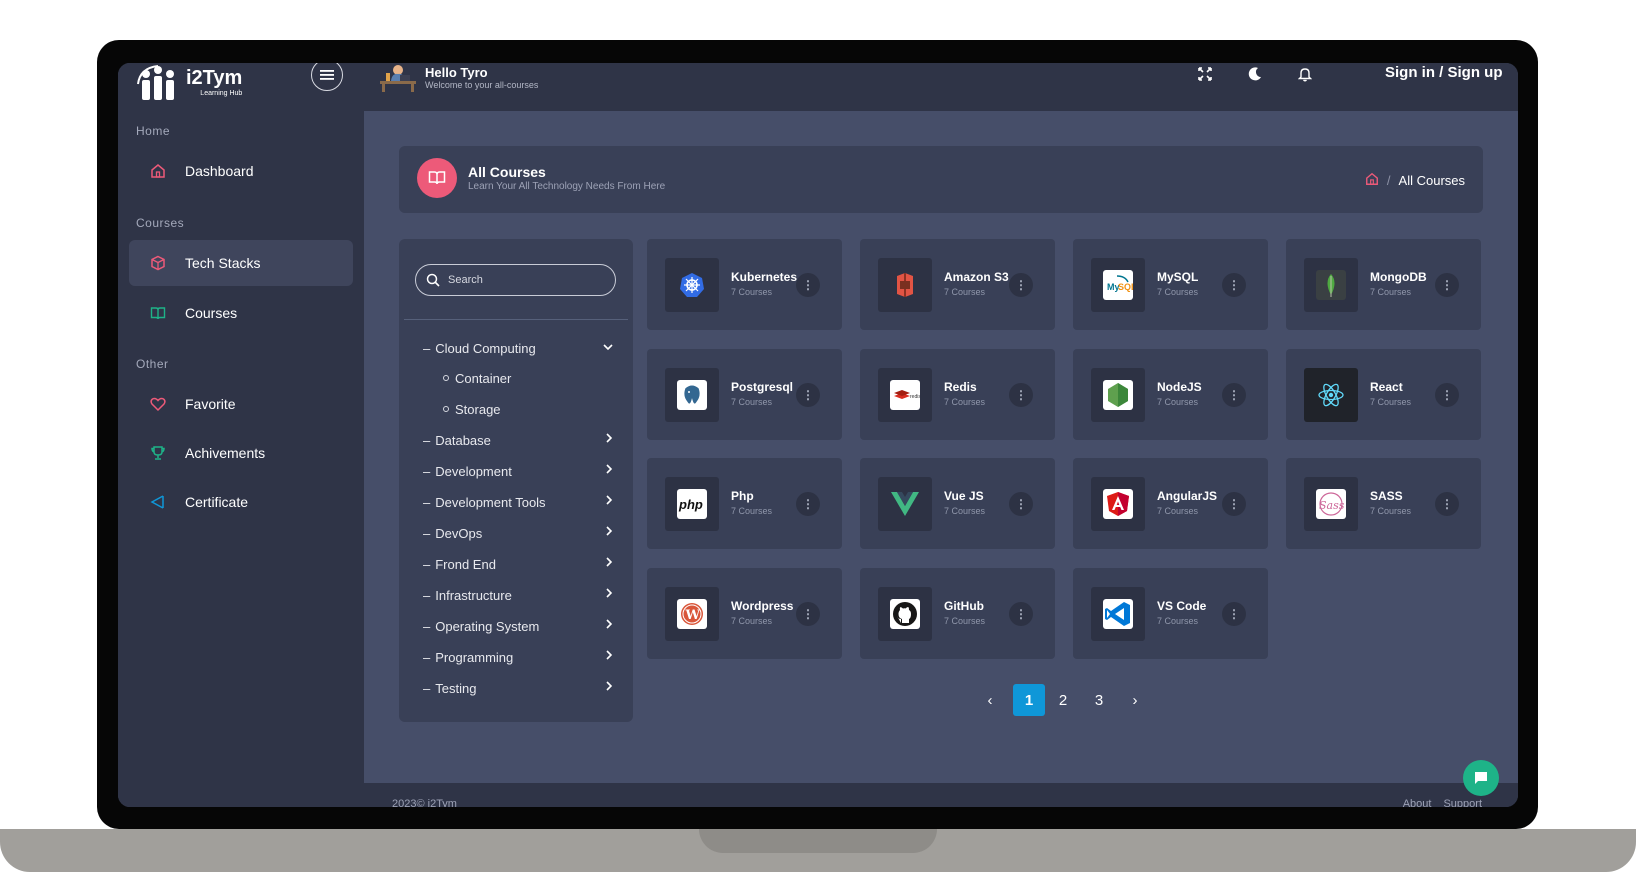 This screenshot has height=872, width=1636. What do you see at coordinates (1444, 72) in the screenshot?
I see `sign-in-link: Sign in / Sign up` at bounding box center [1444, 72].